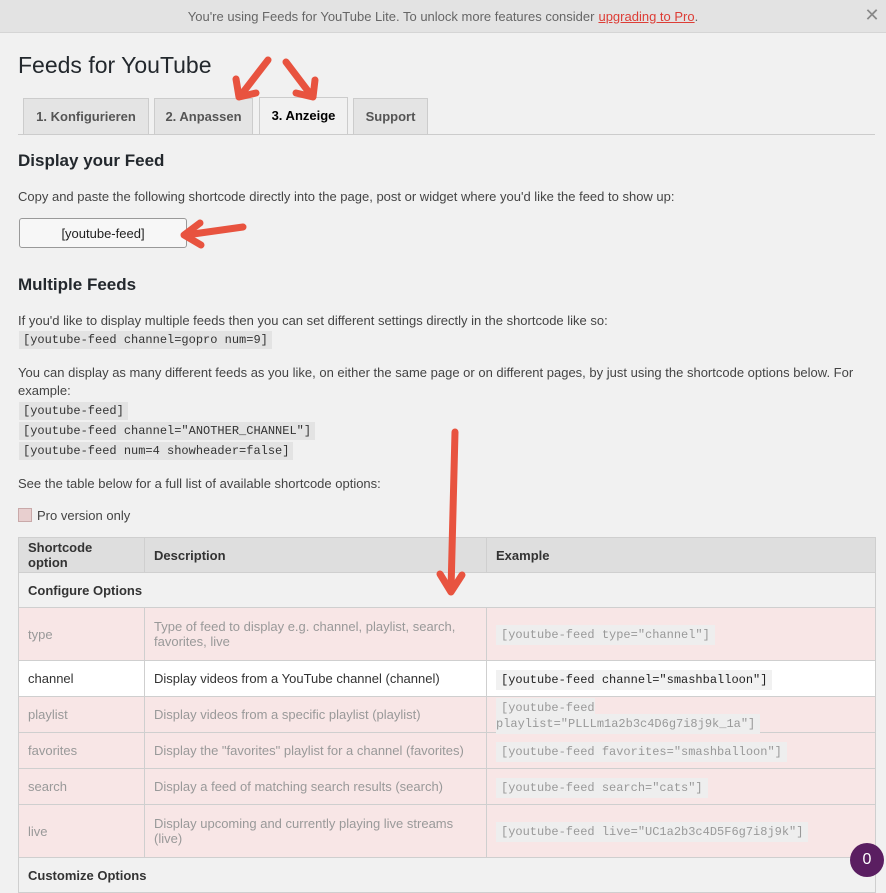 The height and width of the screenshot is (893, 886). Describe the element at coordinates (203, 116) in the screenshot. I see `tab-anpassen: 2. Anpassen` at that location.